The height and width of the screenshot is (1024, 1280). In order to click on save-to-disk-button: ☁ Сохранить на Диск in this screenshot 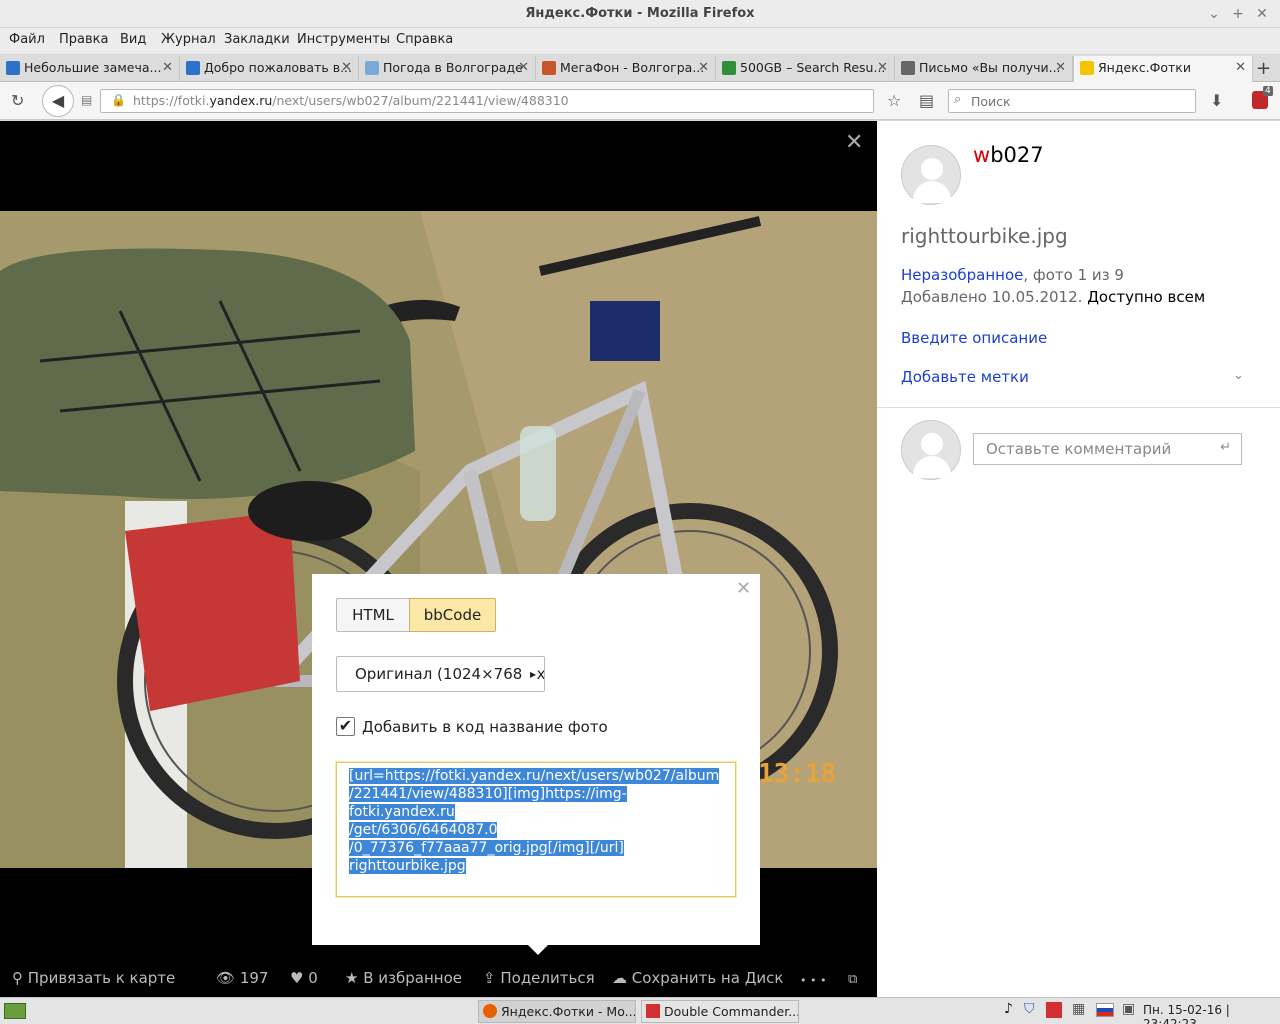, I will do `click(697, 978)`.